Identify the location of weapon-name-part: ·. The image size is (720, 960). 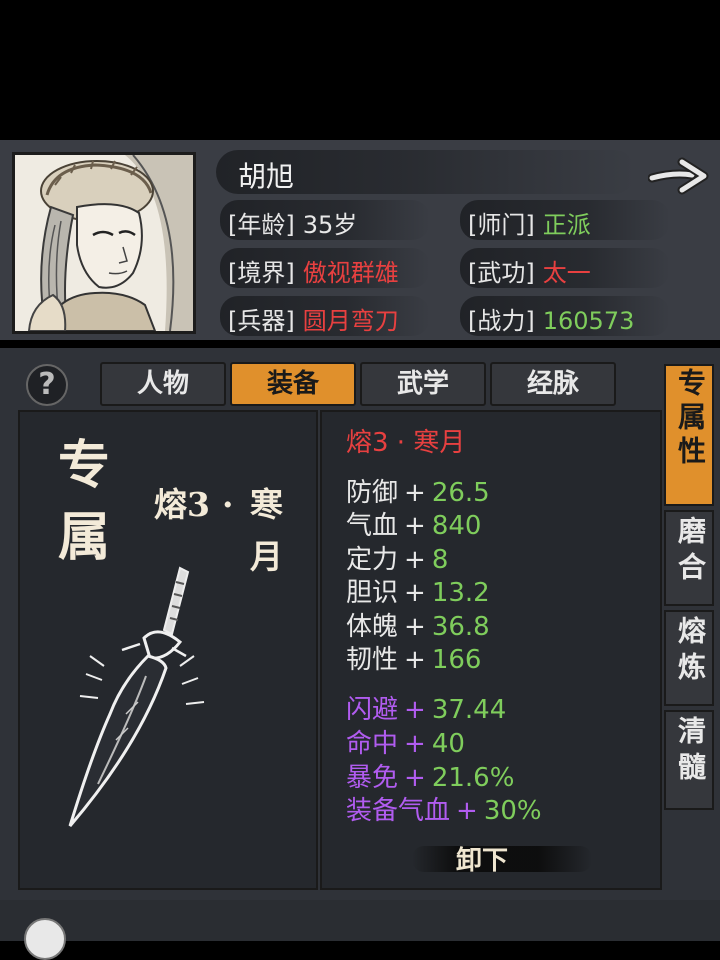
(228, 504).